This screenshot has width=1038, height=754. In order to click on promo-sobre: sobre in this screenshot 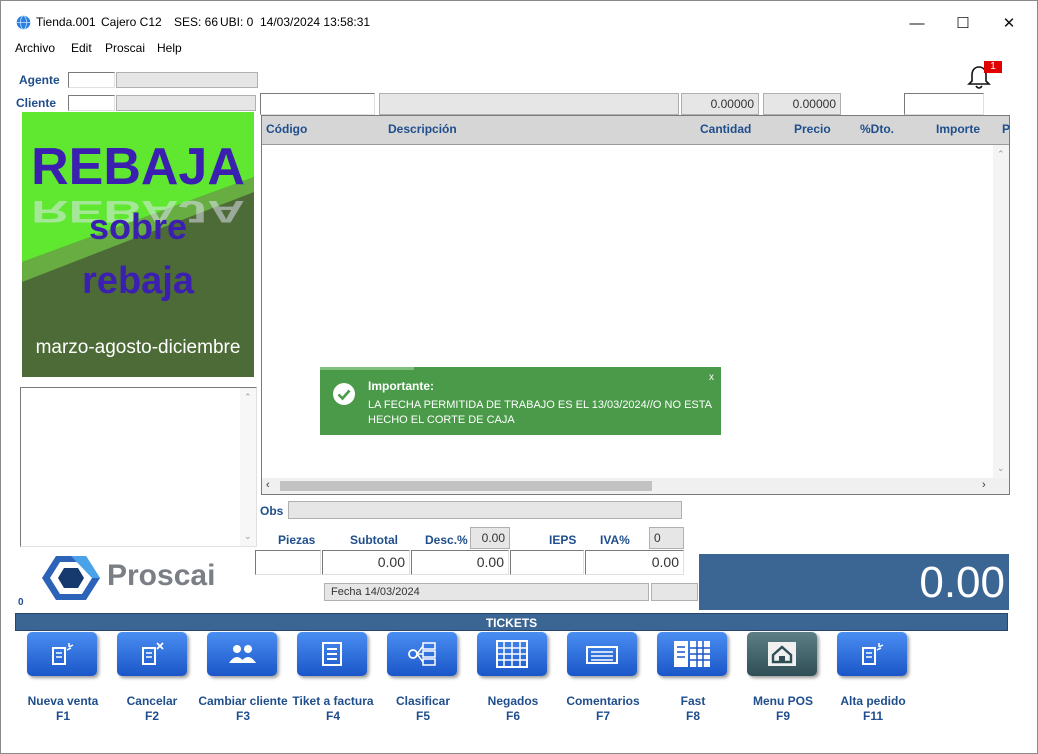, I will do `click(138, 226)`.